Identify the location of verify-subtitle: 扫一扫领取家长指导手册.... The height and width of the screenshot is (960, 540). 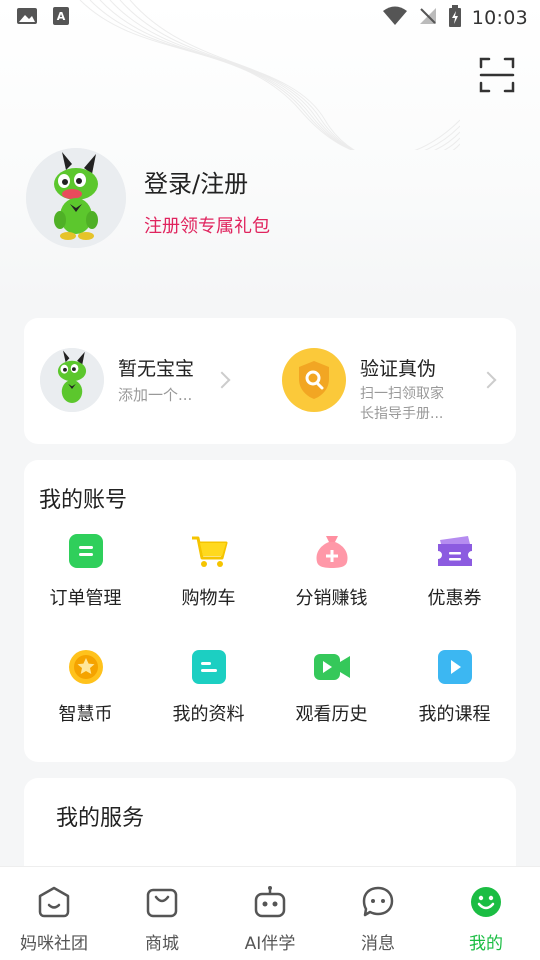
(402, 404).